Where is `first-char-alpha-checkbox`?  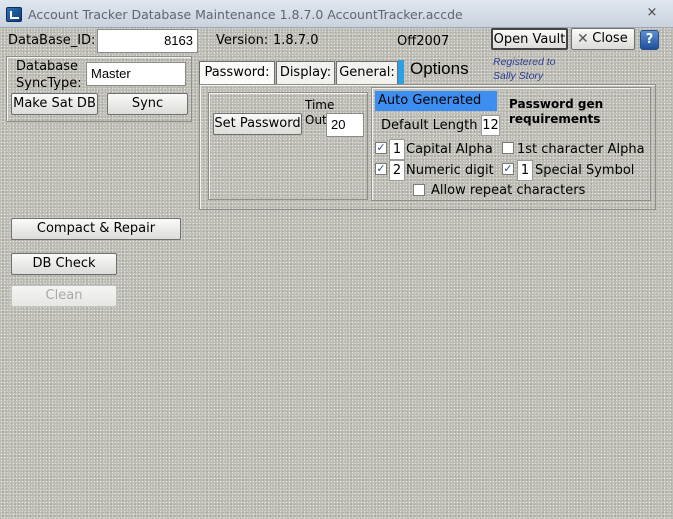 first-char-alpha-checkbox is located at coordinates (508, 148).